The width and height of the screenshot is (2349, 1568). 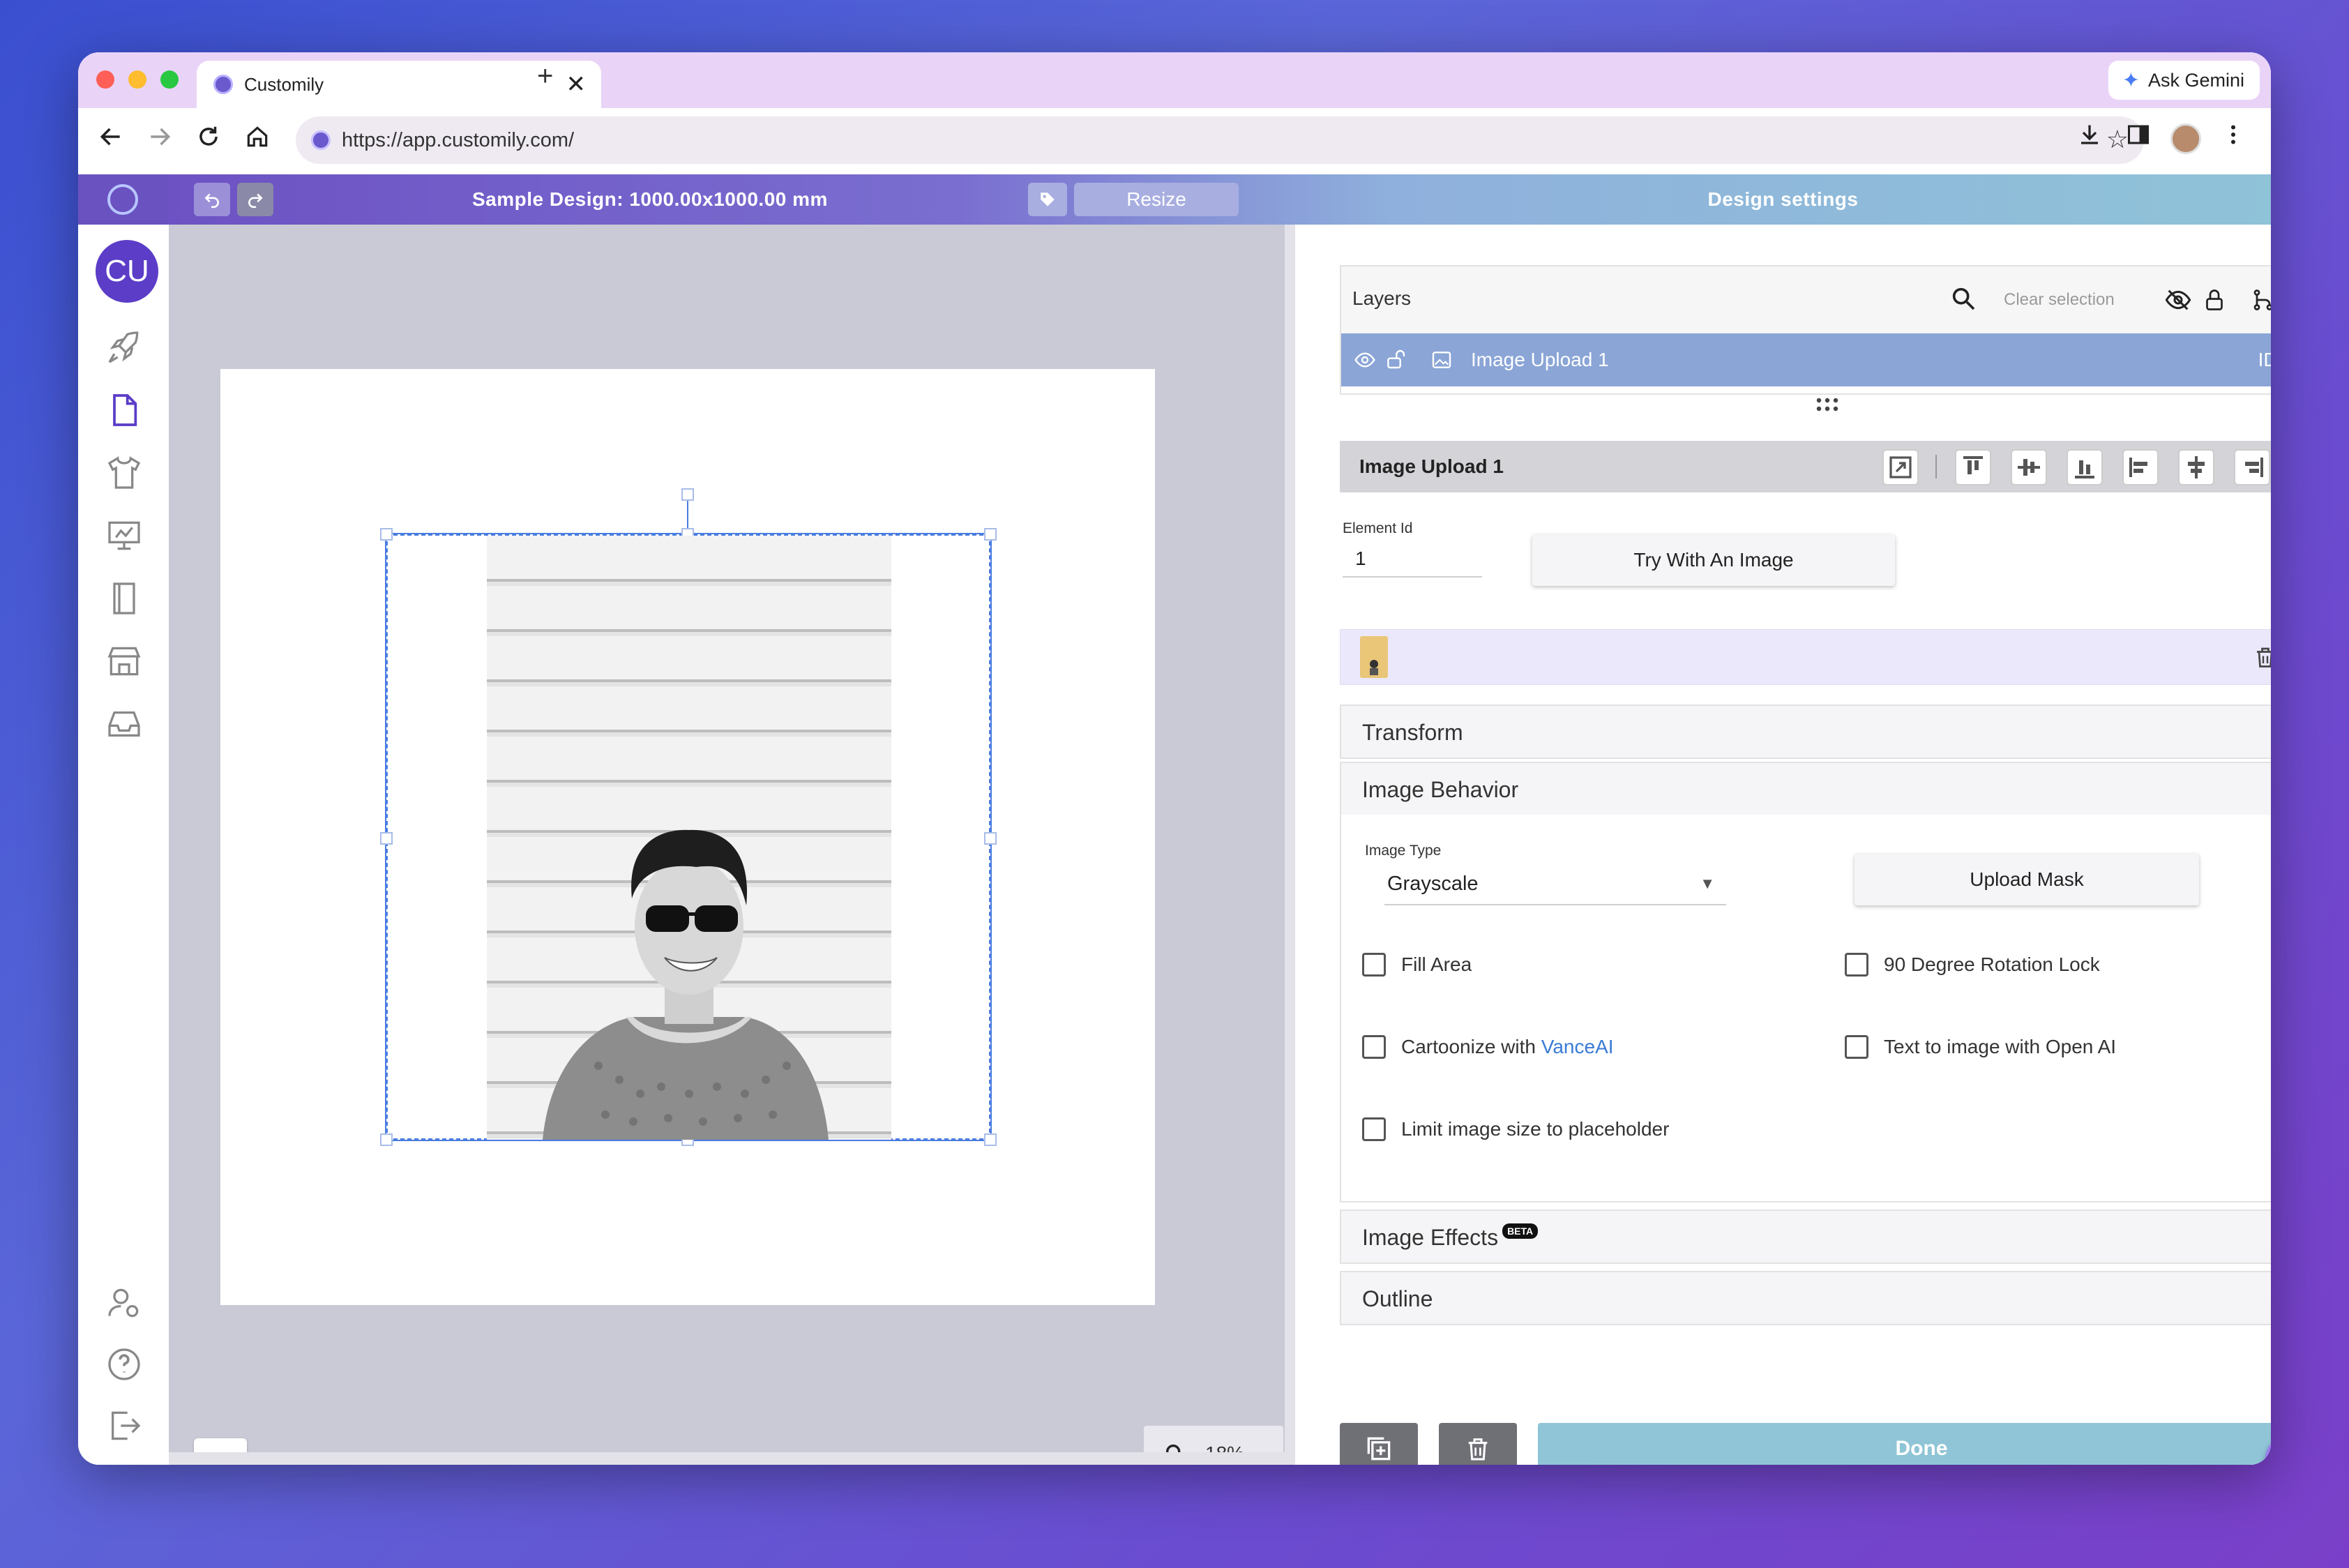 I want to click on ask-gemini-button: ✦ Ask Gemini, so click(x=2184, y=80).